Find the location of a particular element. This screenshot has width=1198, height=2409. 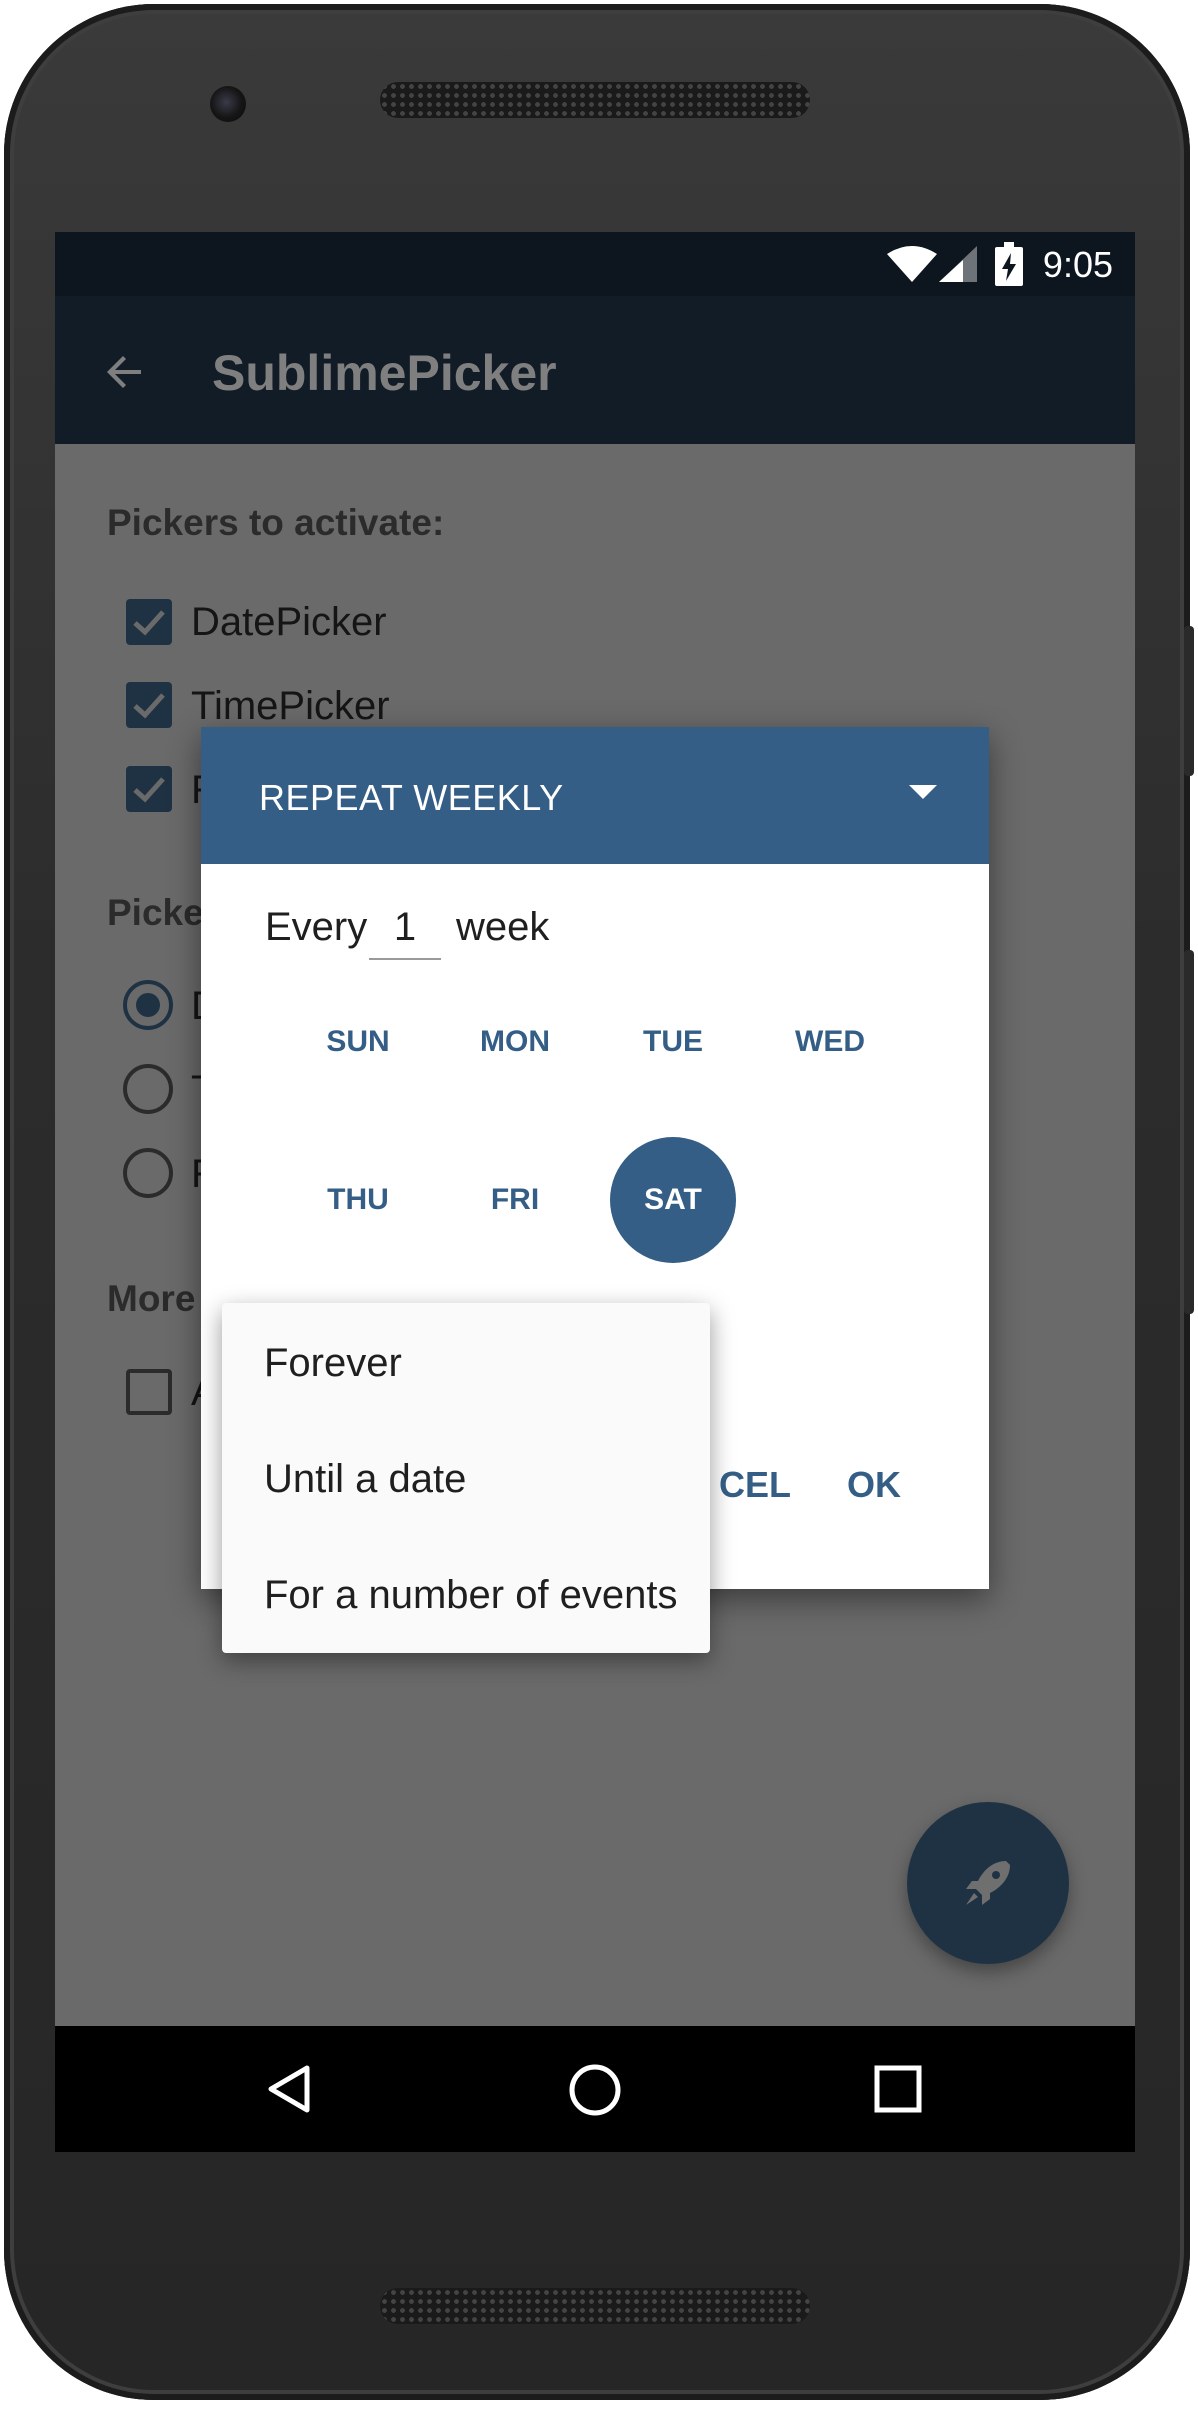

launch-picker-fab is located at coordinates (988, 1883).